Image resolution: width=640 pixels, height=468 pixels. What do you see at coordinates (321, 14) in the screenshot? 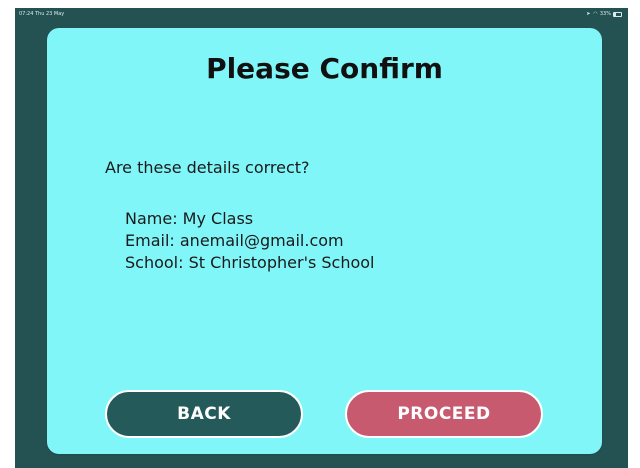
I see `status-bar: 07:24 Thu 23 May ➤ ◠ 33%` at bounding box center [321, 14].